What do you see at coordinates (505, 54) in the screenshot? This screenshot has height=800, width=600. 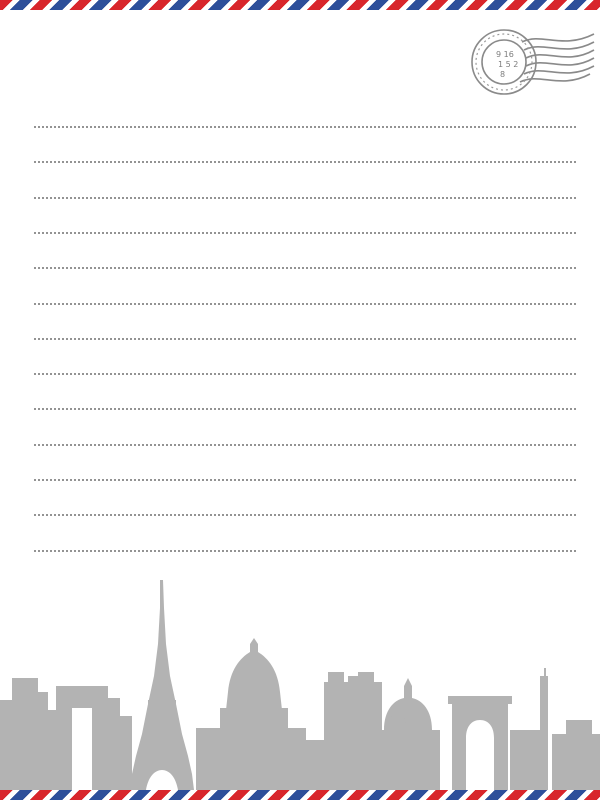 I see `svg-text: 9 16` at bounding box center [505, 54].